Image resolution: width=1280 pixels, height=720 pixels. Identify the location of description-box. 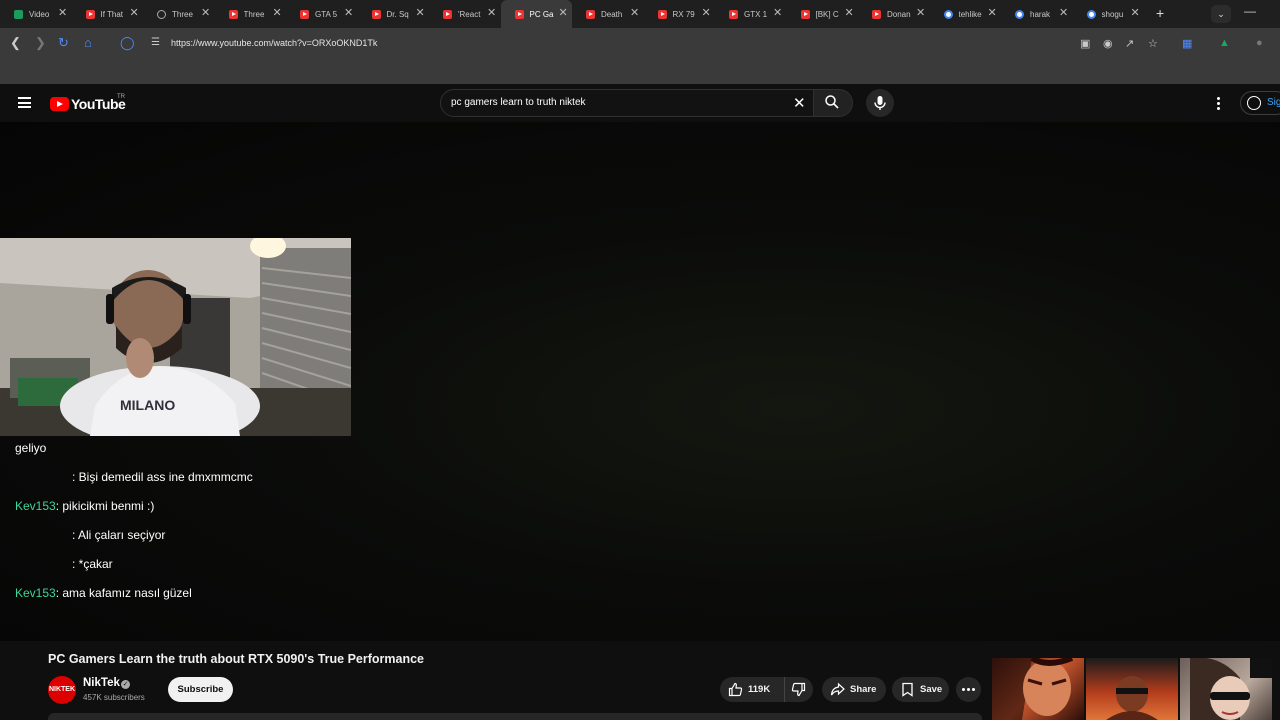
(515, 716).